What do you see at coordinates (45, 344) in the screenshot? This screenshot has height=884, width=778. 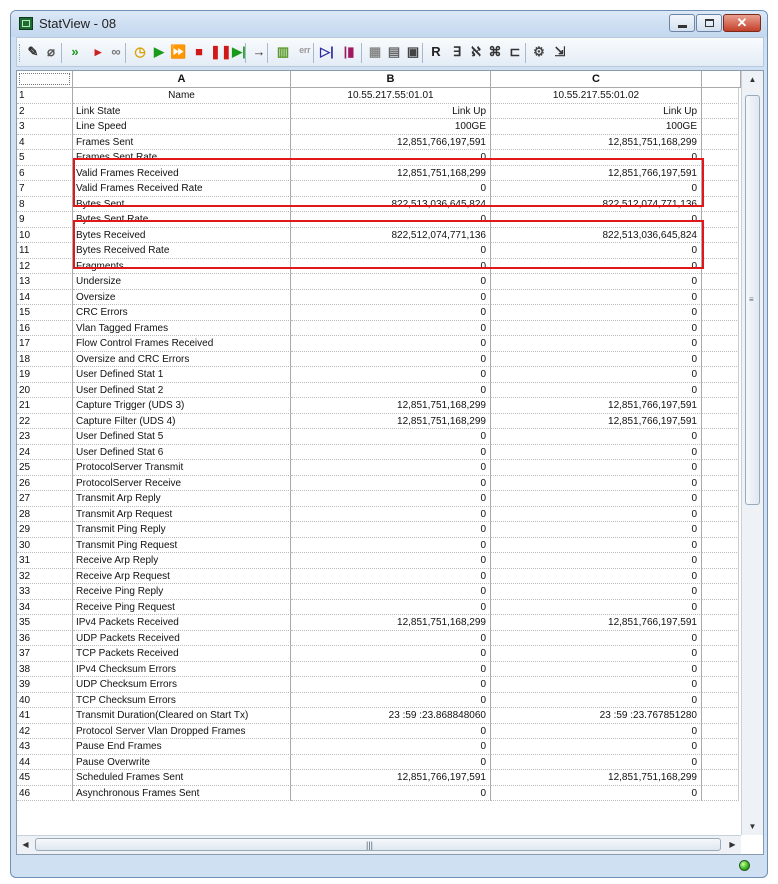 I see `row-number: 17` at bounding box center [45, 344].